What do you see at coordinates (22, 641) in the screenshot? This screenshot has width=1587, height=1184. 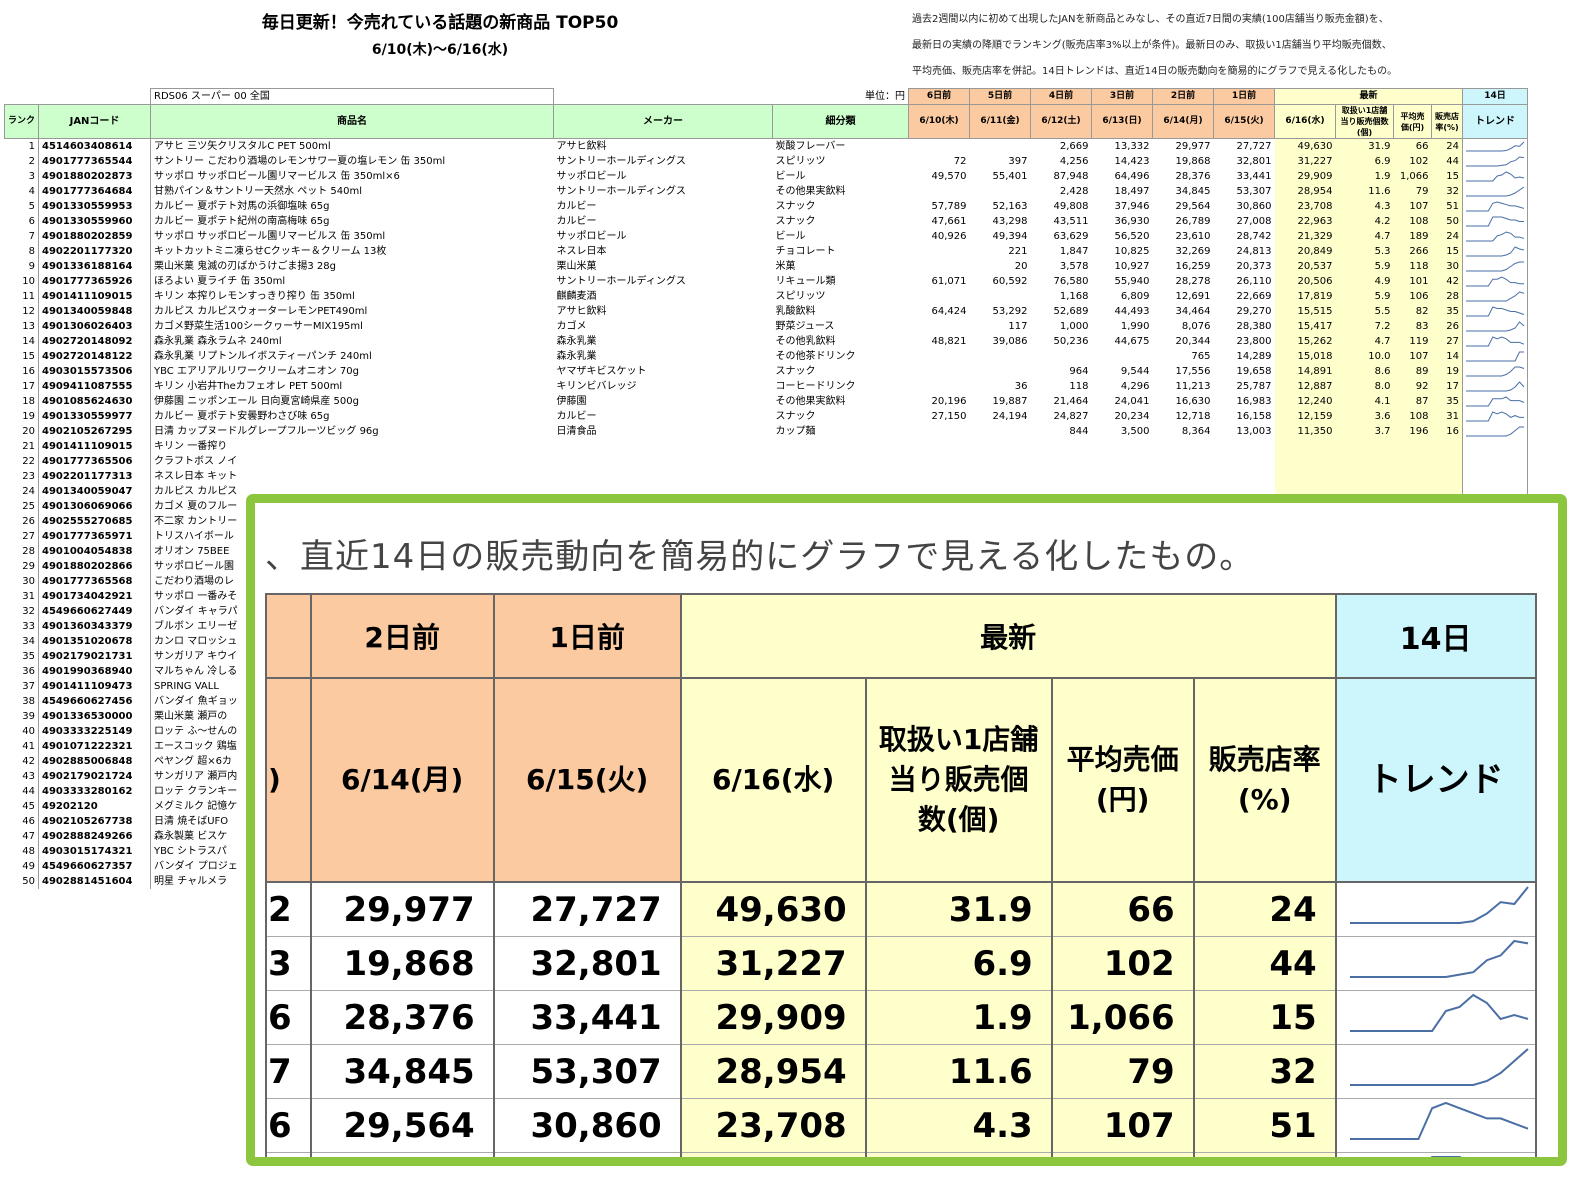 I see `rank-cell: 34` at bounding box center [22, 641].